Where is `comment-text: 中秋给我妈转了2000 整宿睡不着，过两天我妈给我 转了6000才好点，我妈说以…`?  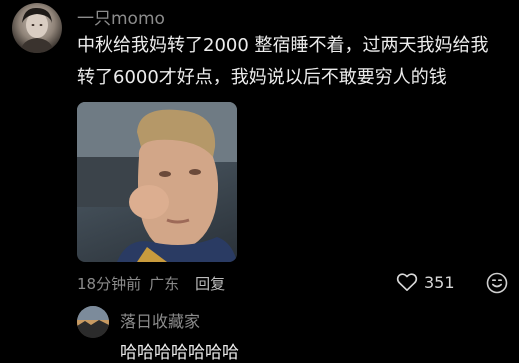
comment-text: 中秋给我妈转了2000 整宿睡不着，过两天我妈给我 转了6000才好点，我妈说以… is located at coordinates (293, 62).